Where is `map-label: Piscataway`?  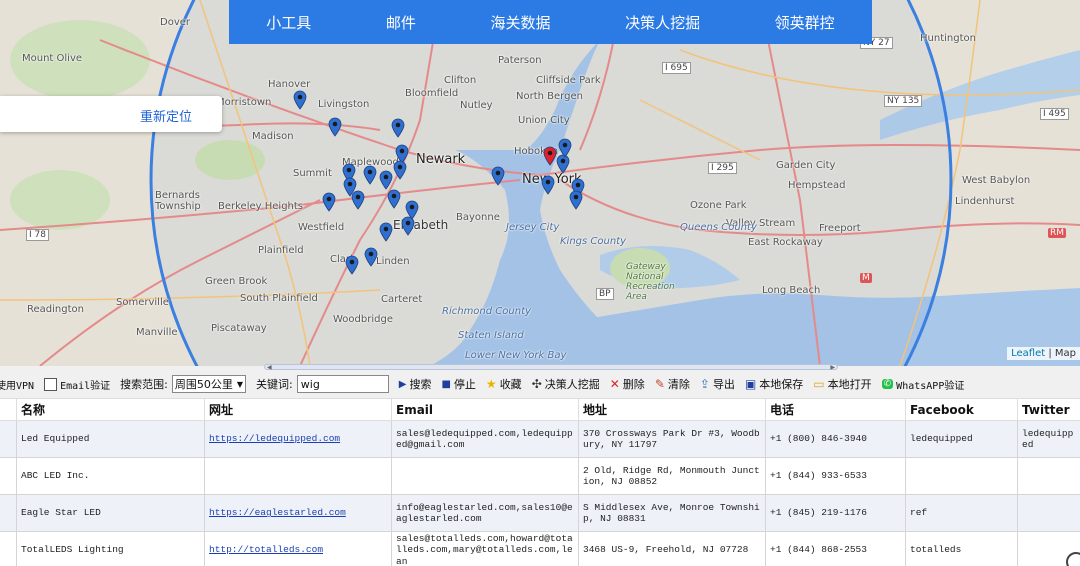
map-label: Piscataway is located at coordinates (239, 328).